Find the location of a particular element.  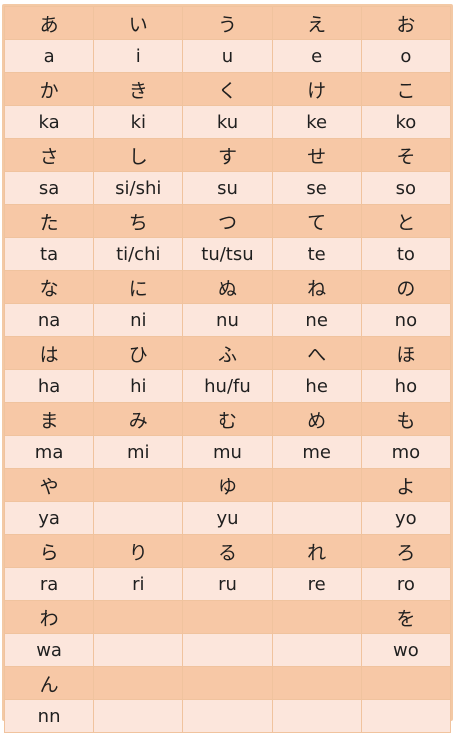

romaji-cell: sa is located at coordinates (49, 188).